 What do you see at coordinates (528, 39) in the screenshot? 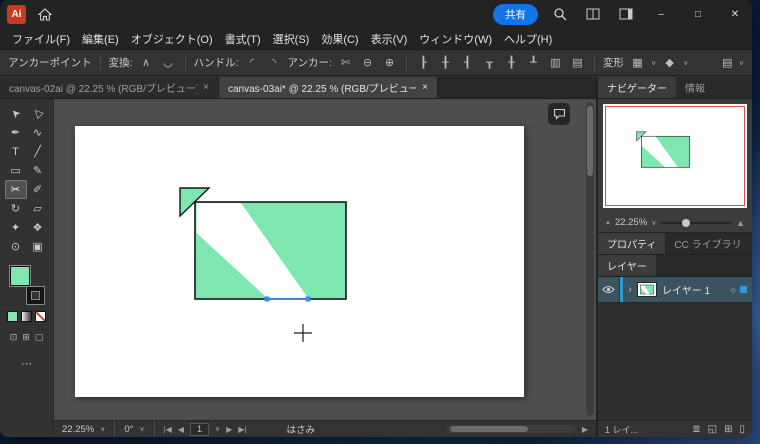
I see `menu-help: ヘルプ(H)` at bounding box center [528, 39].